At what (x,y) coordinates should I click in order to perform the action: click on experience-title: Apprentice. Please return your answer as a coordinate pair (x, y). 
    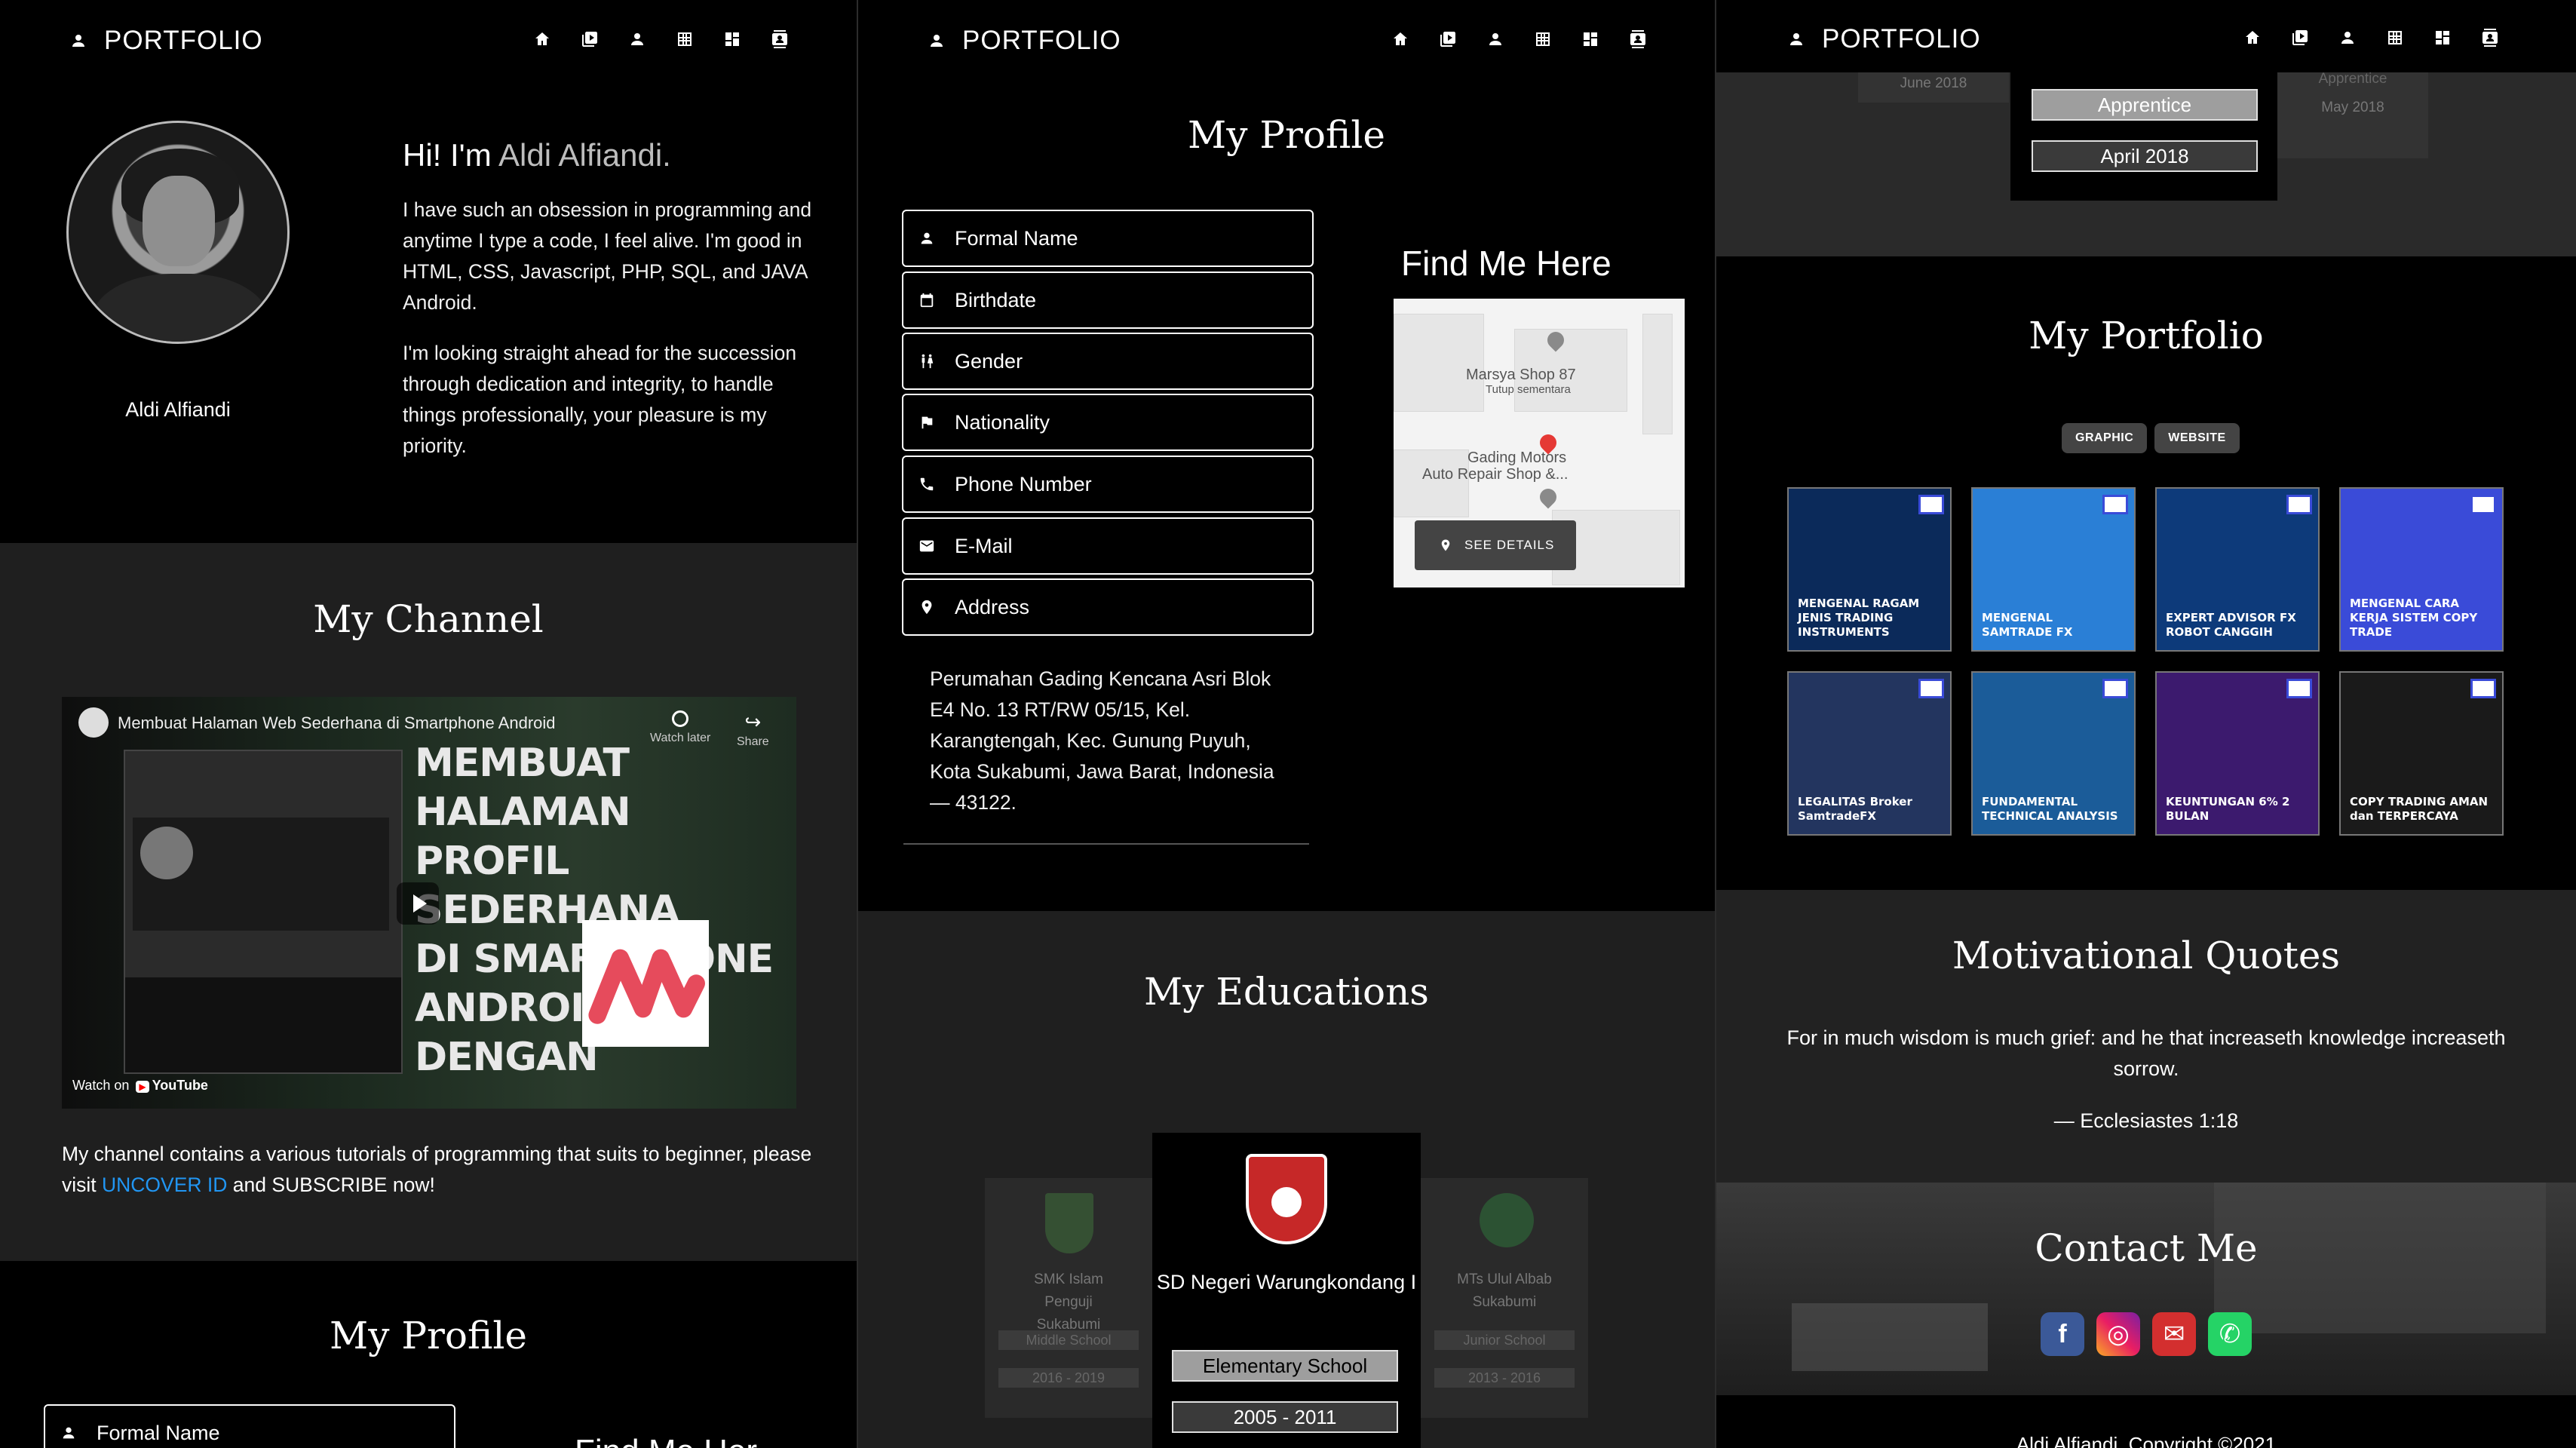
    Looking at the image, I should click on (2352, 79).